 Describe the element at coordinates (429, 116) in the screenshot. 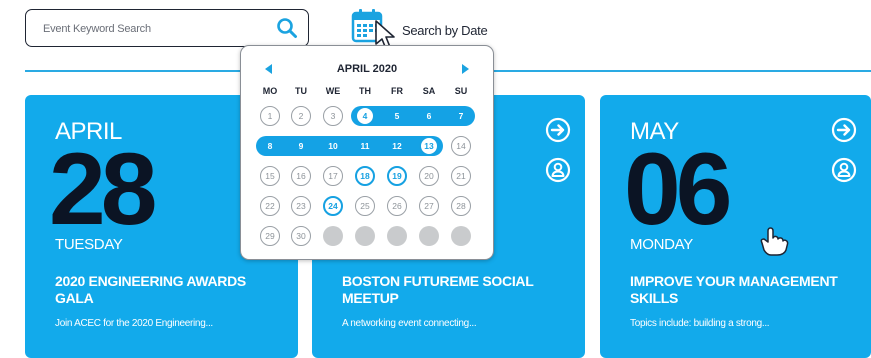

I see `calendar-day: 6` at that location.